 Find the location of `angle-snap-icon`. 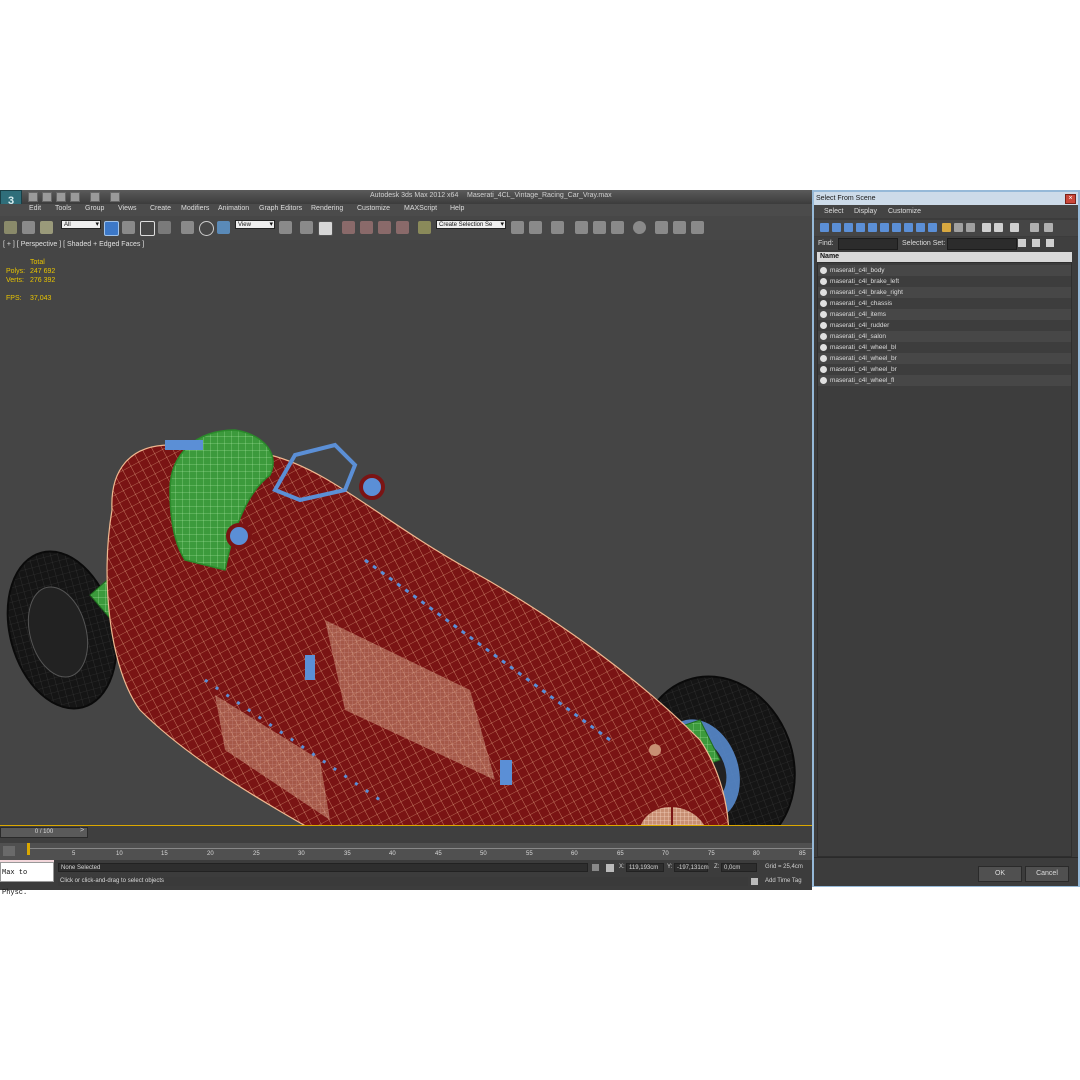

angle-snap-icon is located at coordinates (366, 227).